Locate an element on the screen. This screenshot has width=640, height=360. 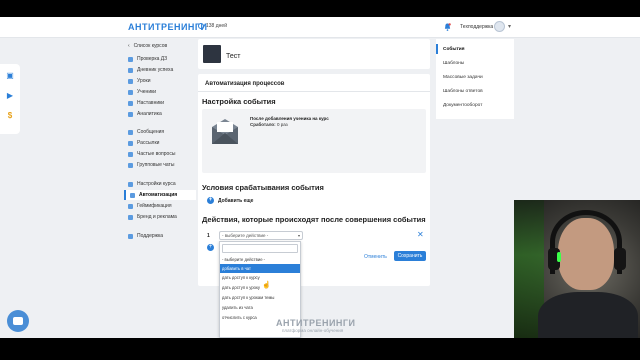
sidebar-item-lessons: Уроки is located at coordinates (160, 81).